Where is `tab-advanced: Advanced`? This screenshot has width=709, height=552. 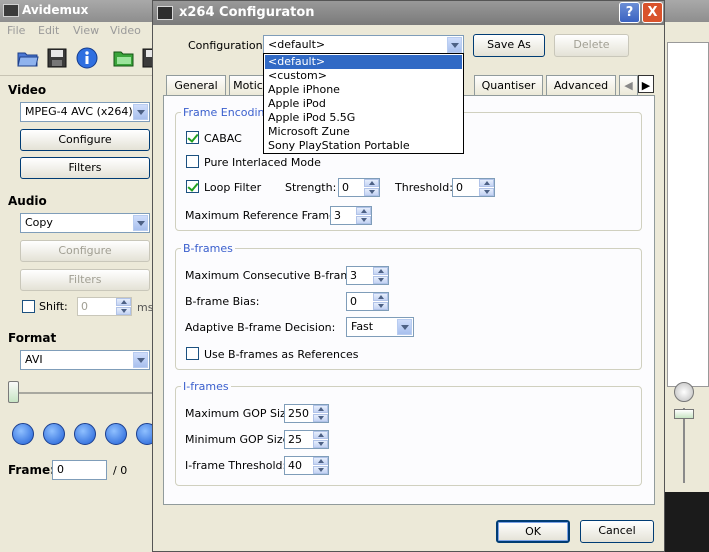
tab-advanced: Advanced is located at coordinates (581, 85).